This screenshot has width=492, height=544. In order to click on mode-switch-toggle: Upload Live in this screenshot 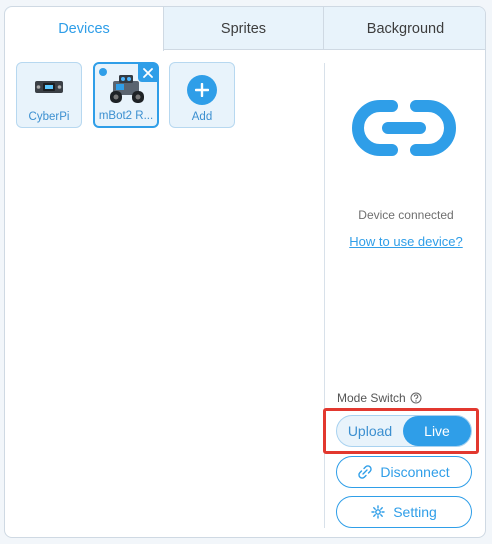, I will do `click(404, 431)`.